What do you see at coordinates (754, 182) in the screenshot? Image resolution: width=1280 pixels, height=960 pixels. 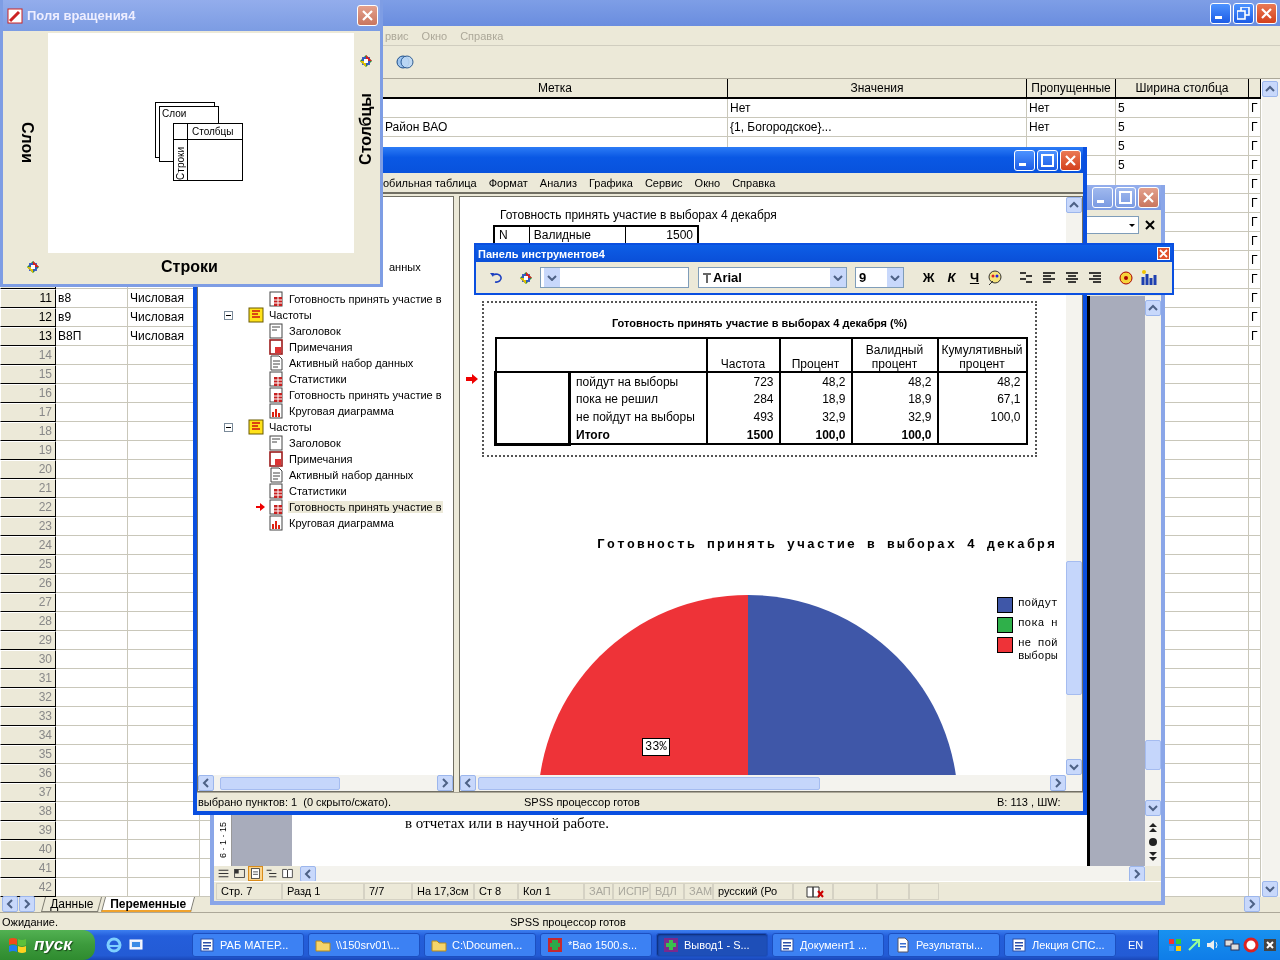 I see `menu-item: Справка` at bounding box center [754, 182].